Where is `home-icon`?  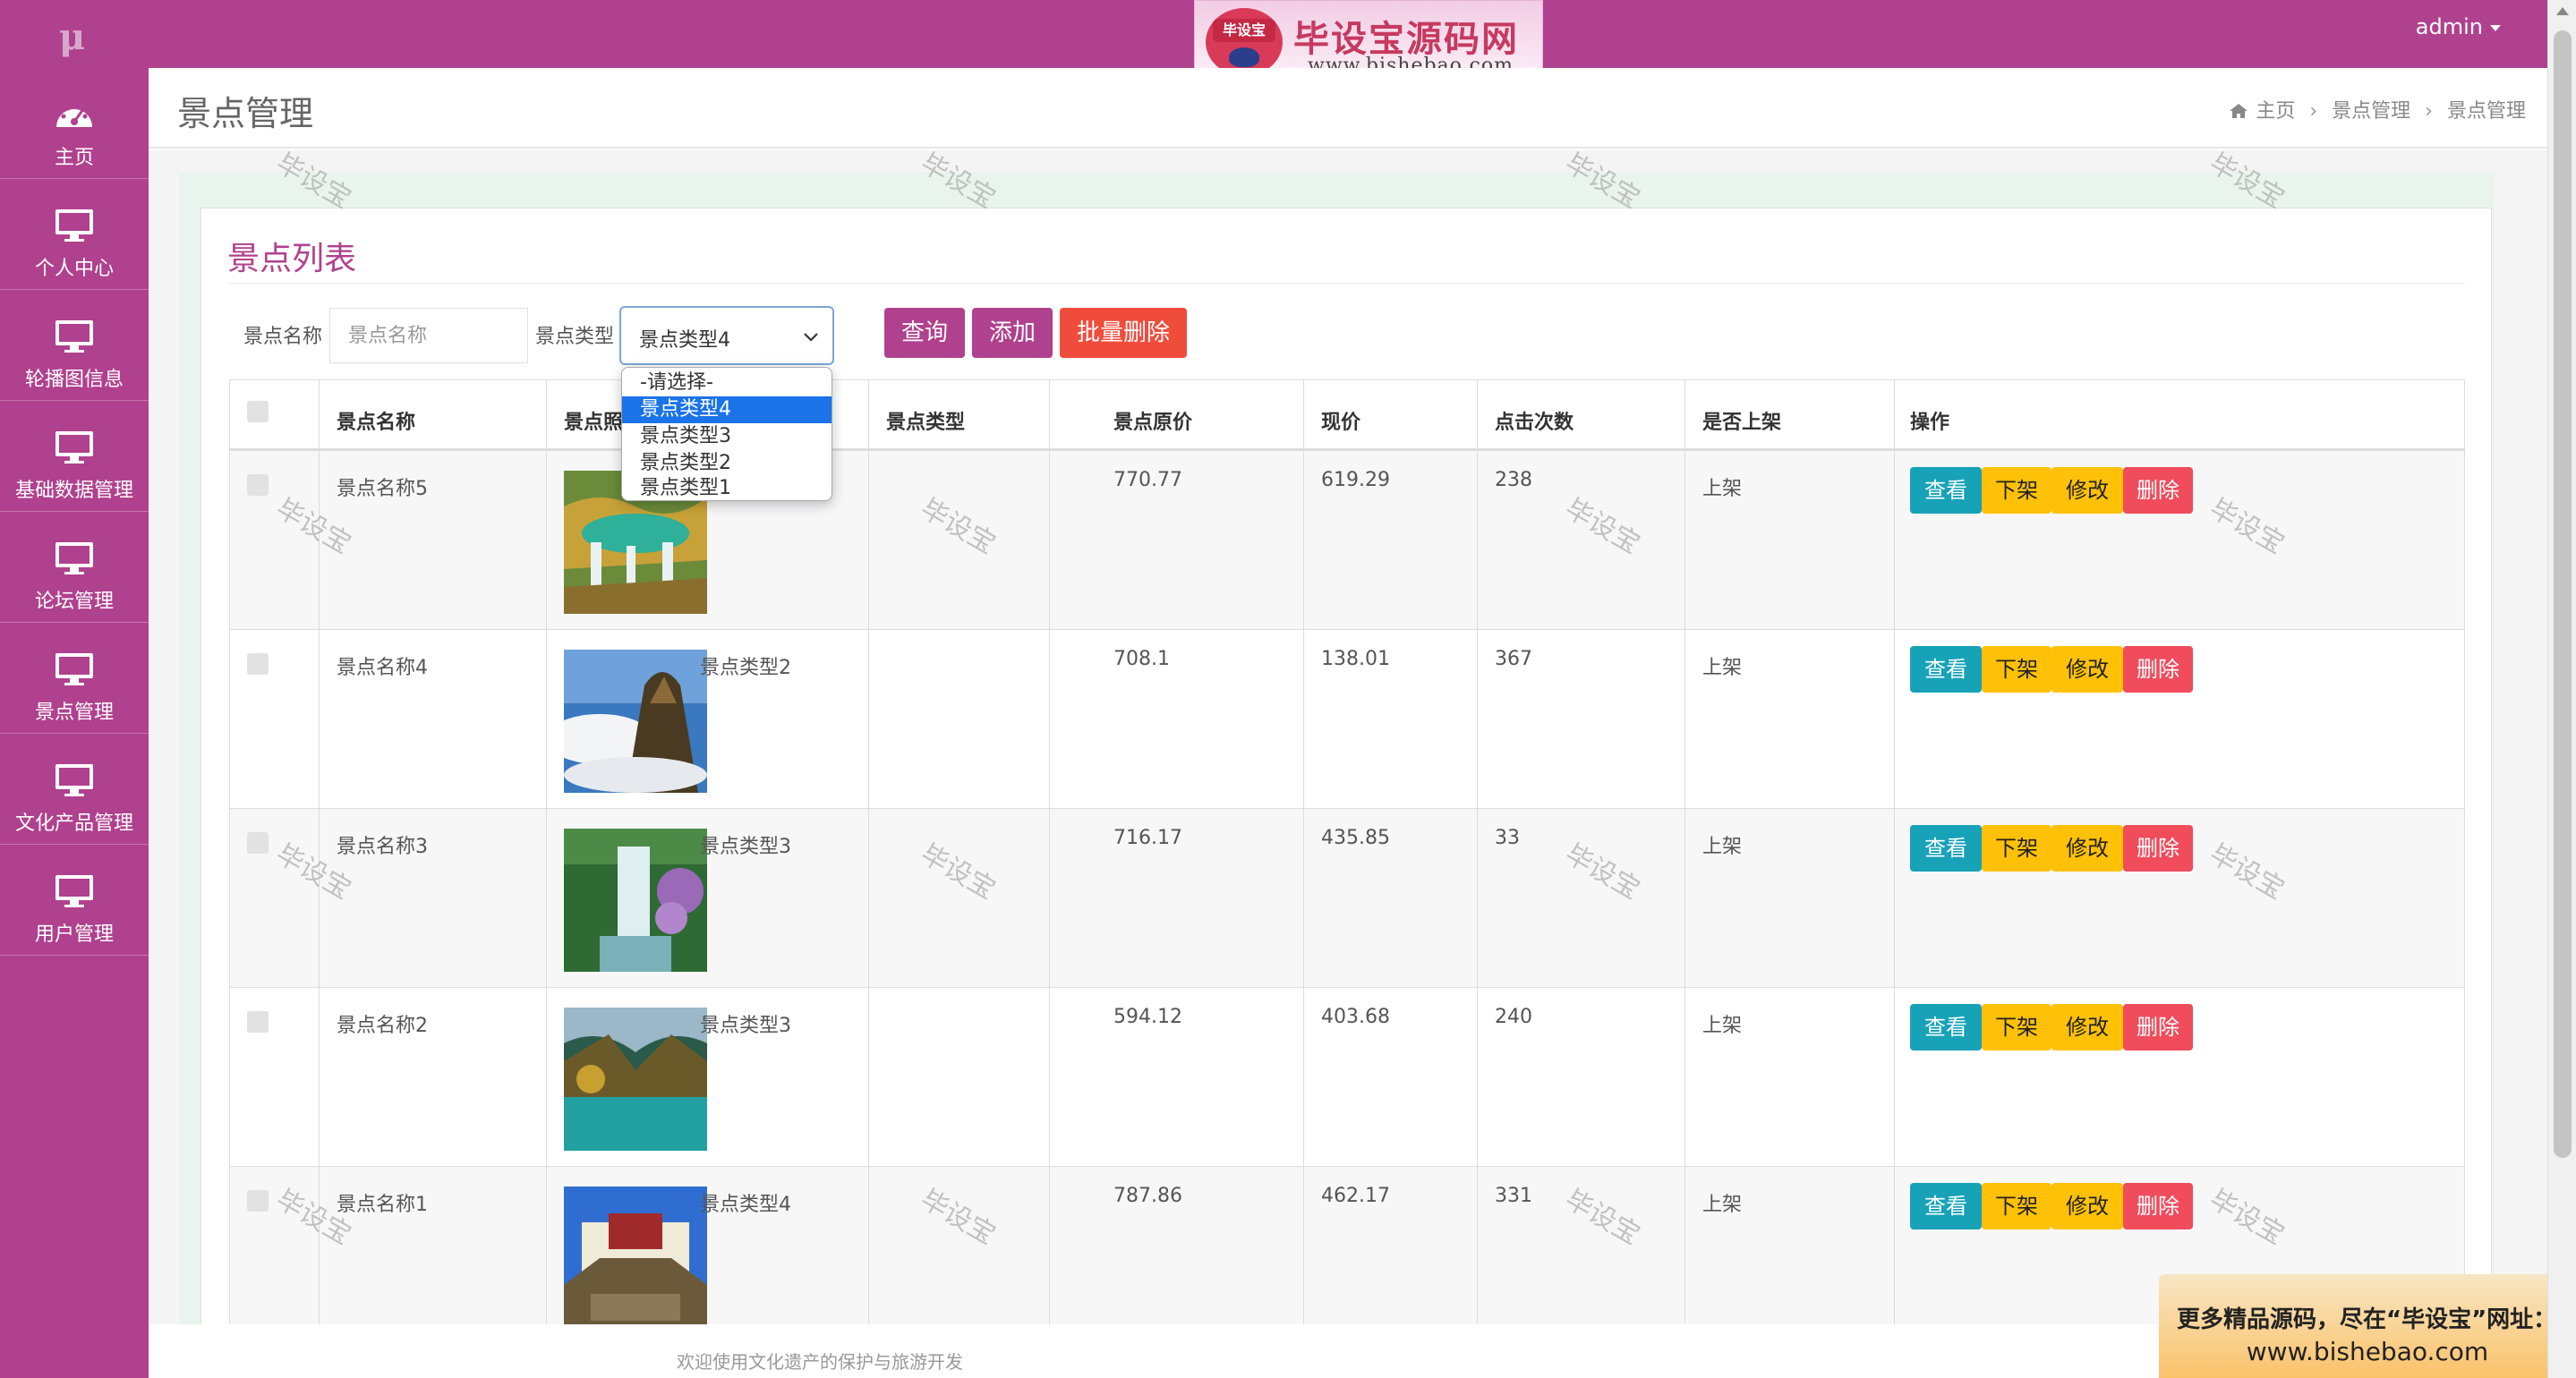
home-icon is located at coordinates (2239, 111).